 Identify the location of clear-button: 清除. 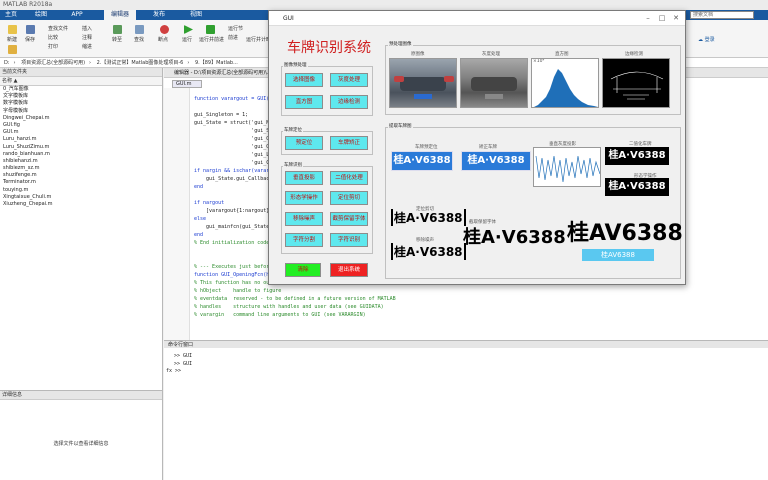
(303, 270).